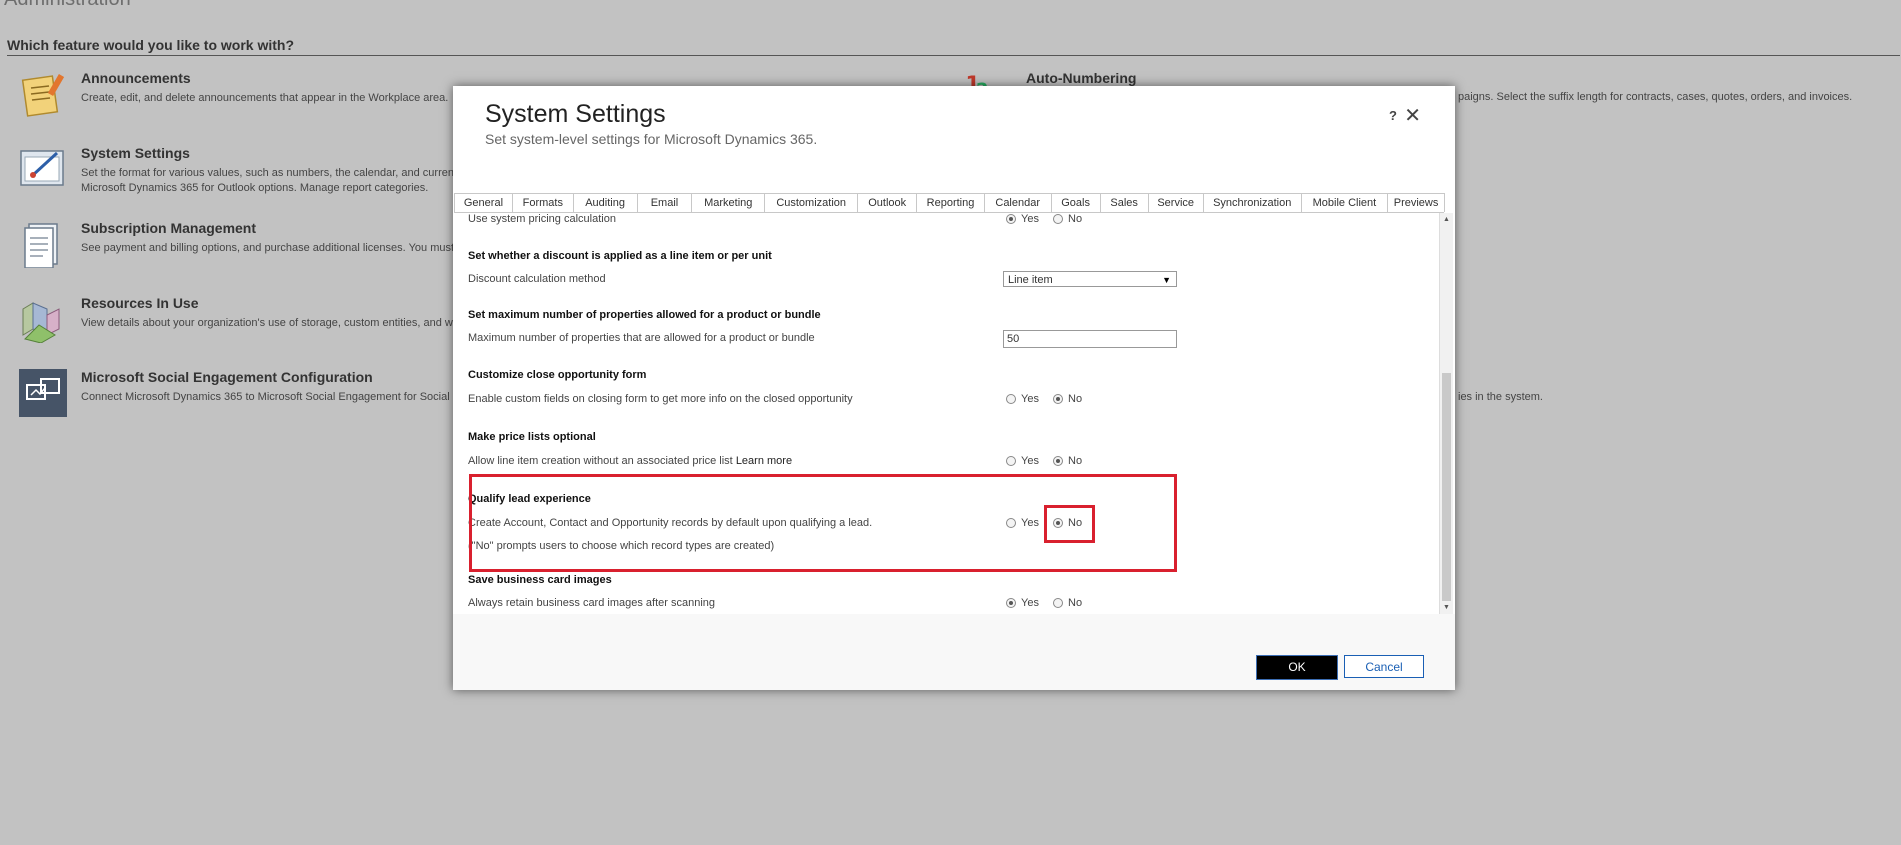 The width and height of the screenshot is (1901, 845). What do you see at coordinates (67, 5) in the screenshot?
I see `page-title: Administration` at bounding box center [67, 5].